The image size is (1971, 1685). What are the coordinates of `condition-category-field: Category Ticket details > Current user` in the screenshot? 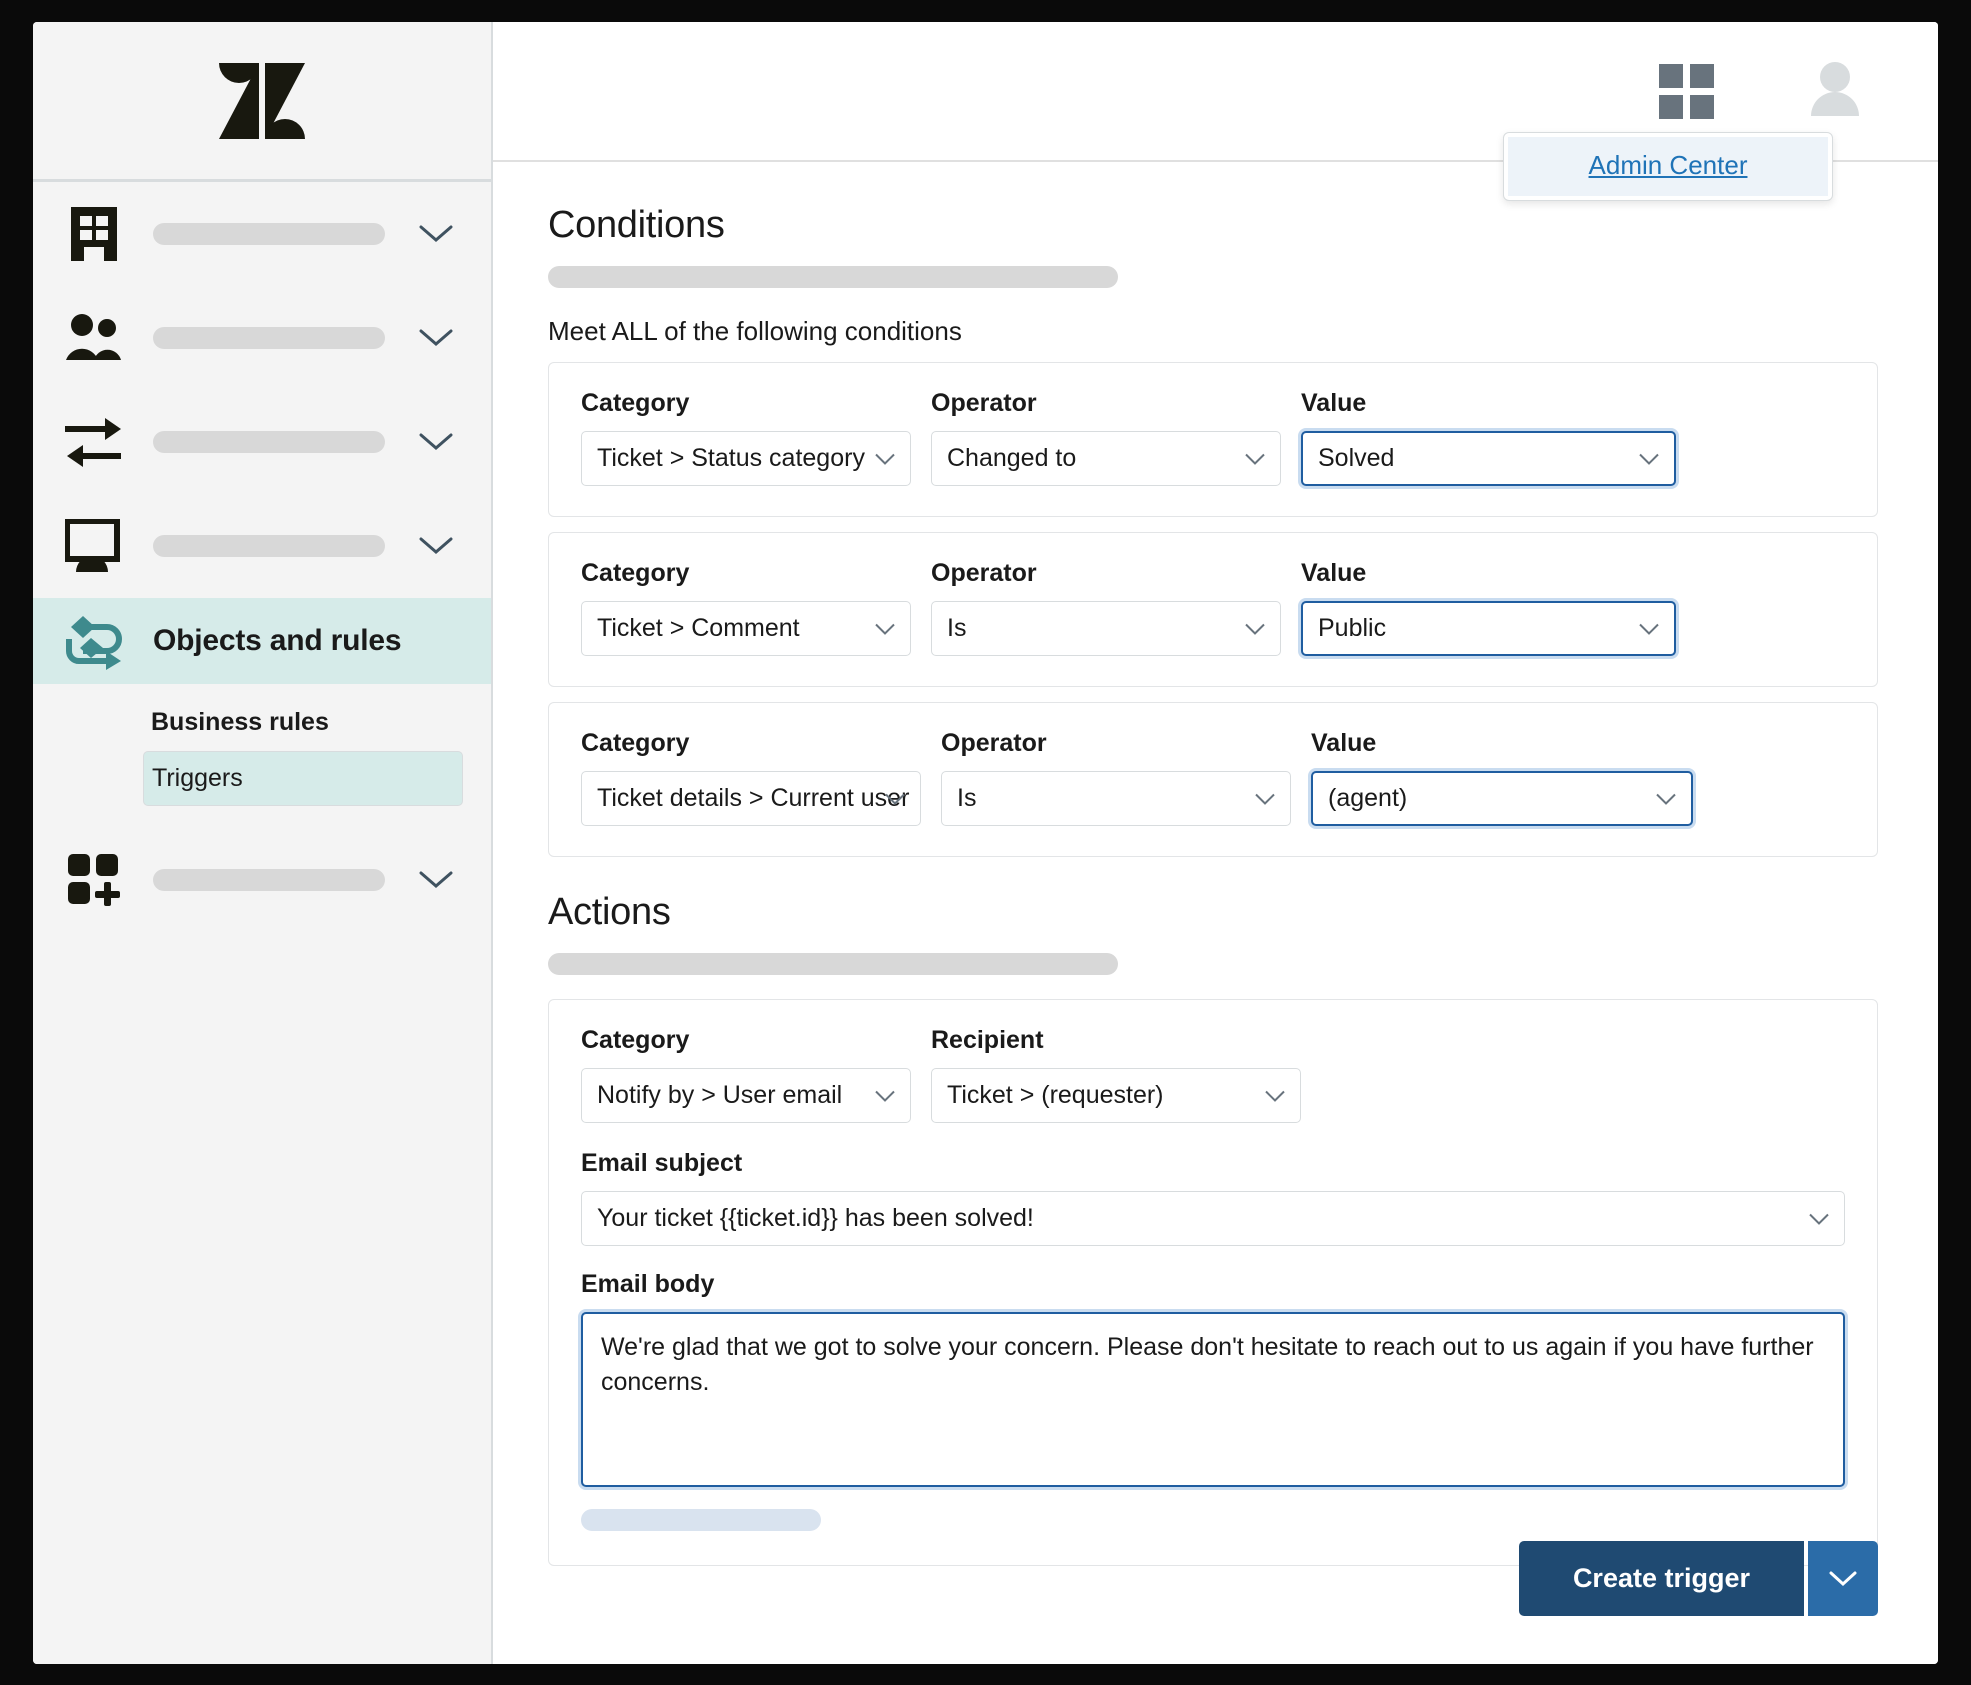 It's located at (751, 777).